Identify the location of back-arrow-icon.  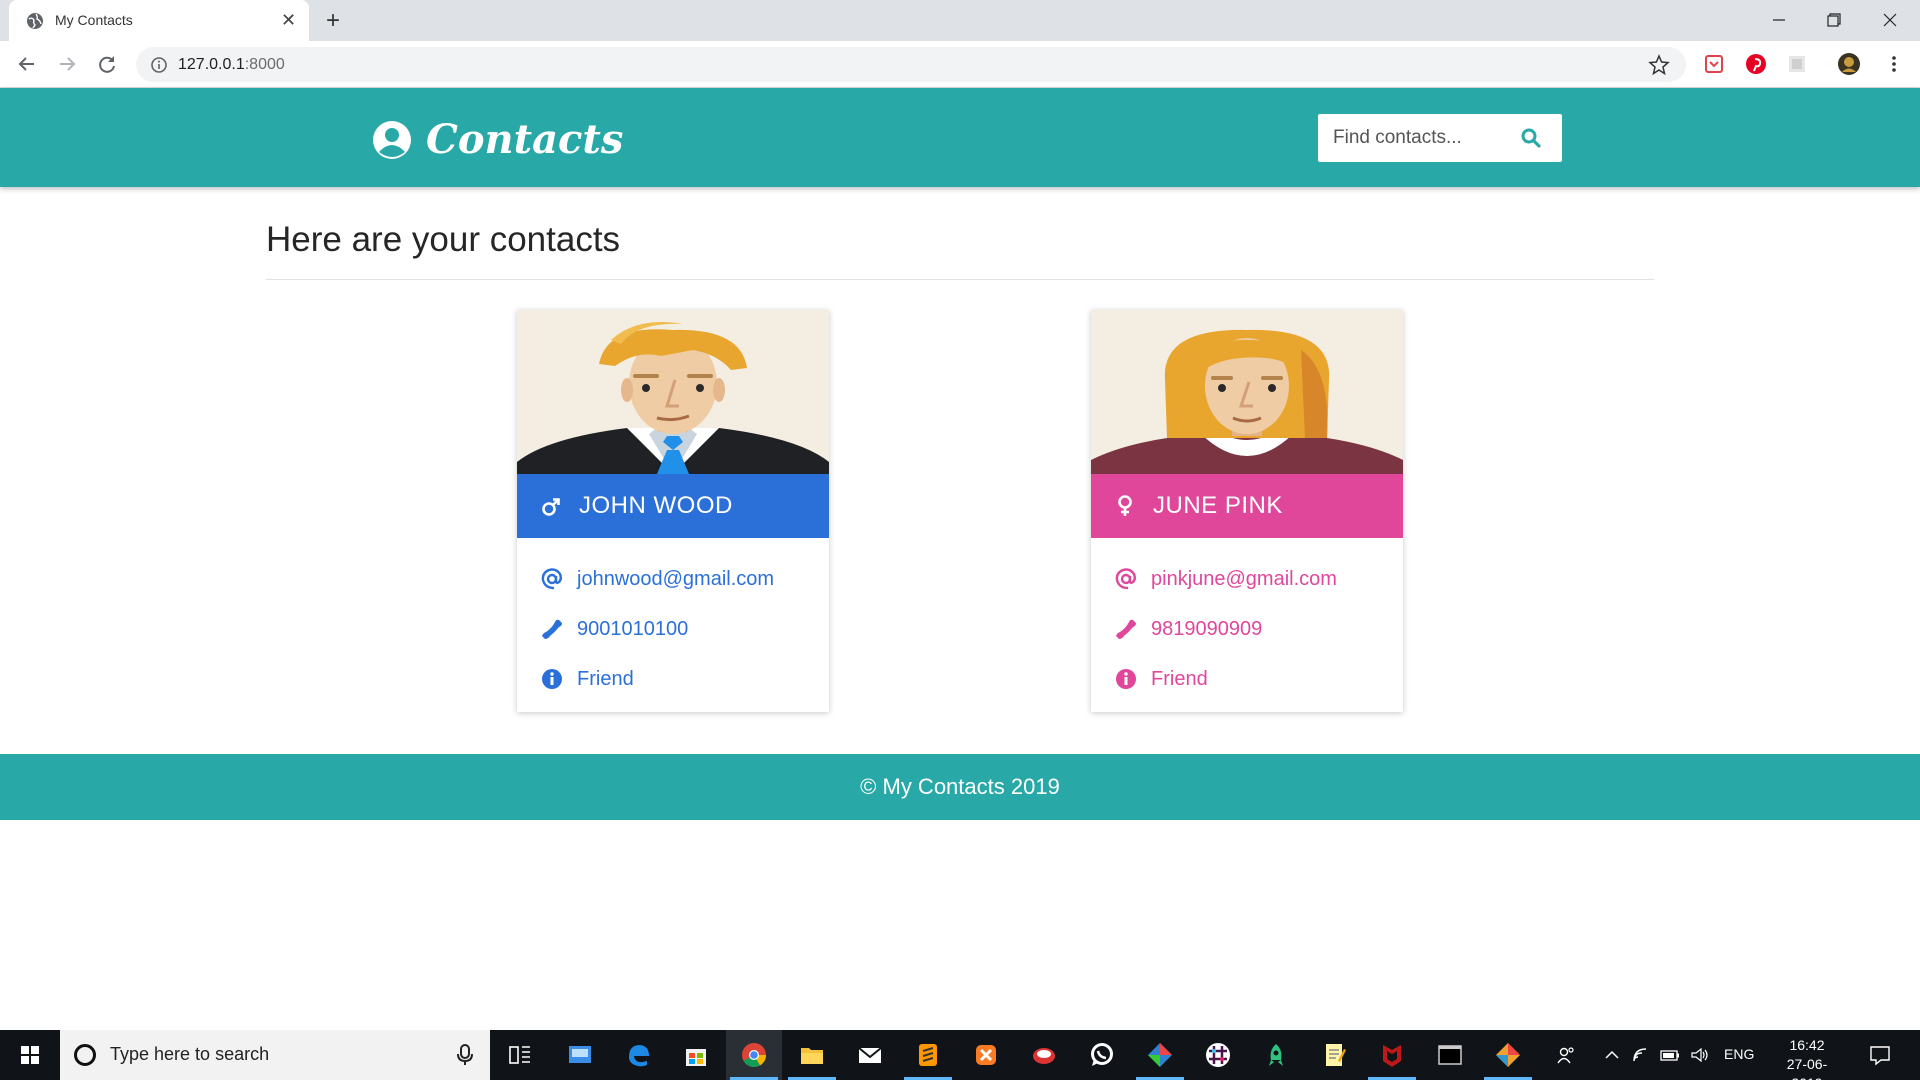
(27, 64).